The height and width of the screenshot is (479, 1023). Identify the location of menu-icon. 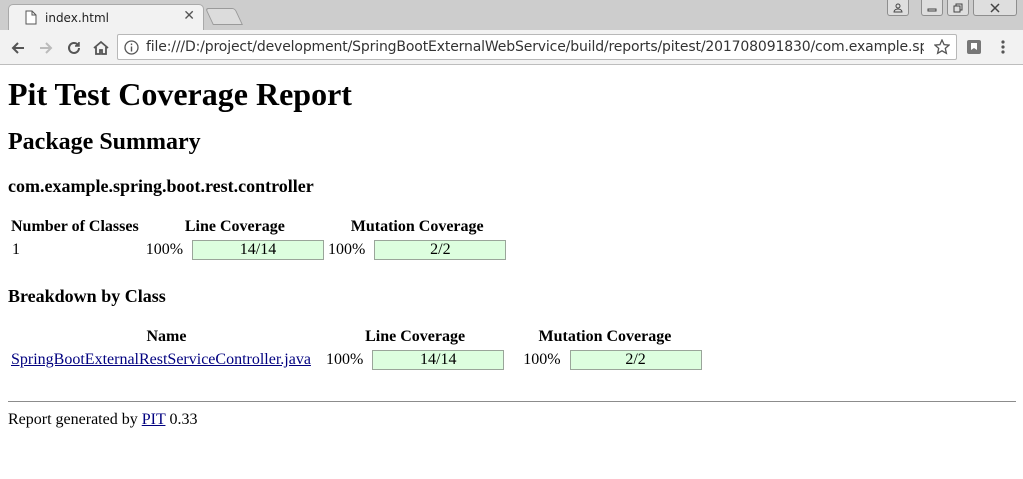
(1003, 49).